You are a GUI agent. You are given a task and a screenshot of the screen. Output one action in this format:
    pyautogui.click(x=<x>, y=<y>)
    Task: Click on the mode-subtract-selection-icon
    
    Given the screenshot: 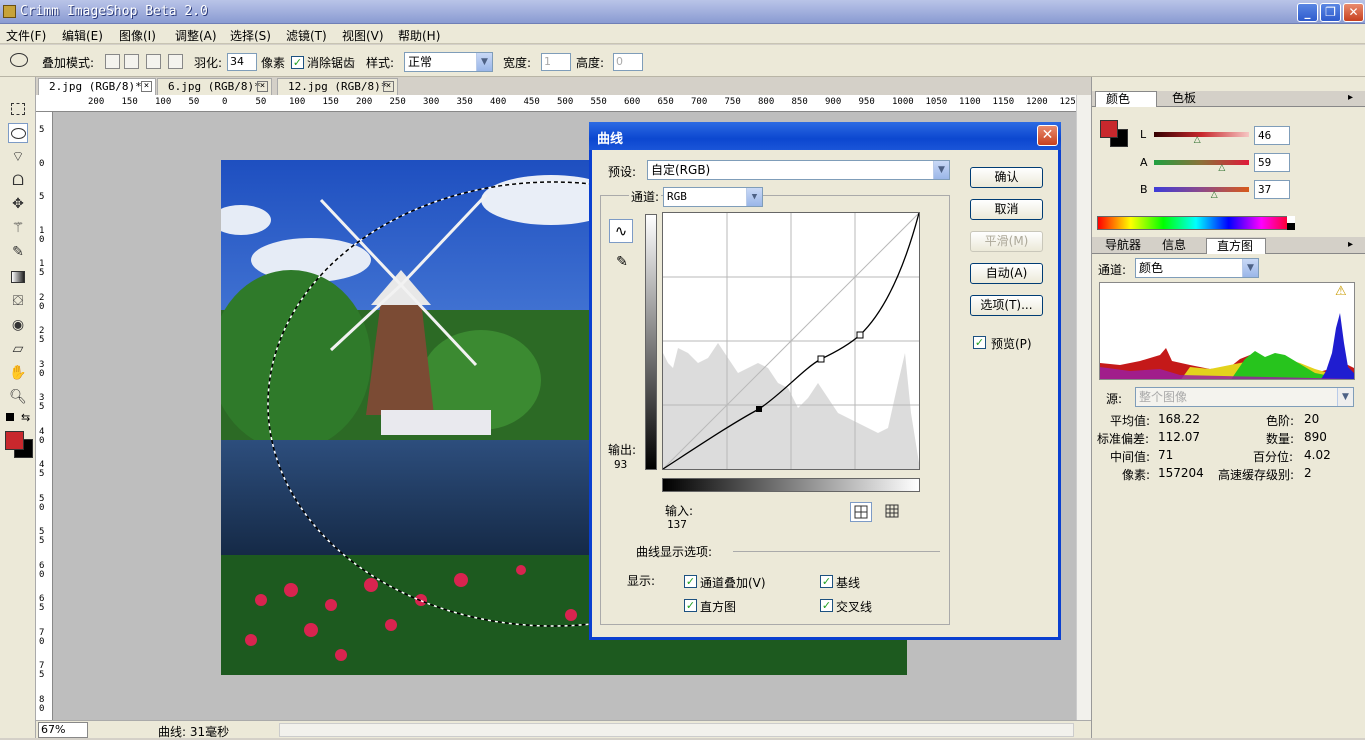 What is the action you would take?
    pyautogui.click(x=153, y=61)
    